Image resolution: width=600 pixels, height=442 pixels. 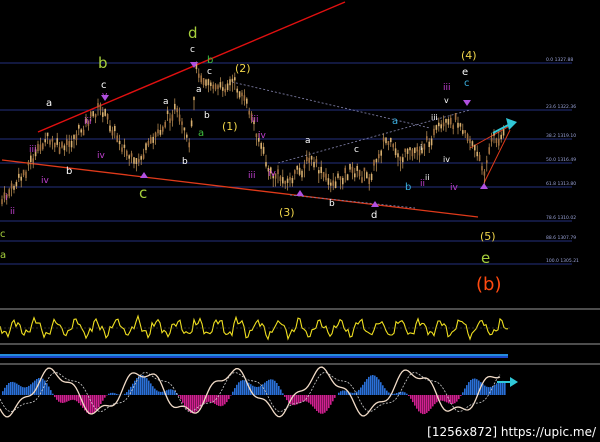 I want to click on wave-label: i, so click(x=6, y=198).